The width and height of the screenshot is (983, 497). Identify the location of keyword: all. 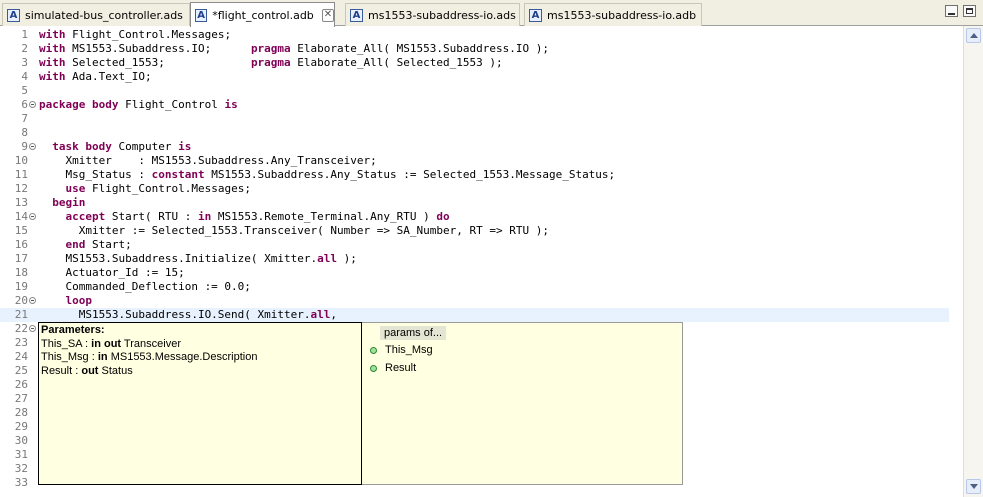
(327, 258).